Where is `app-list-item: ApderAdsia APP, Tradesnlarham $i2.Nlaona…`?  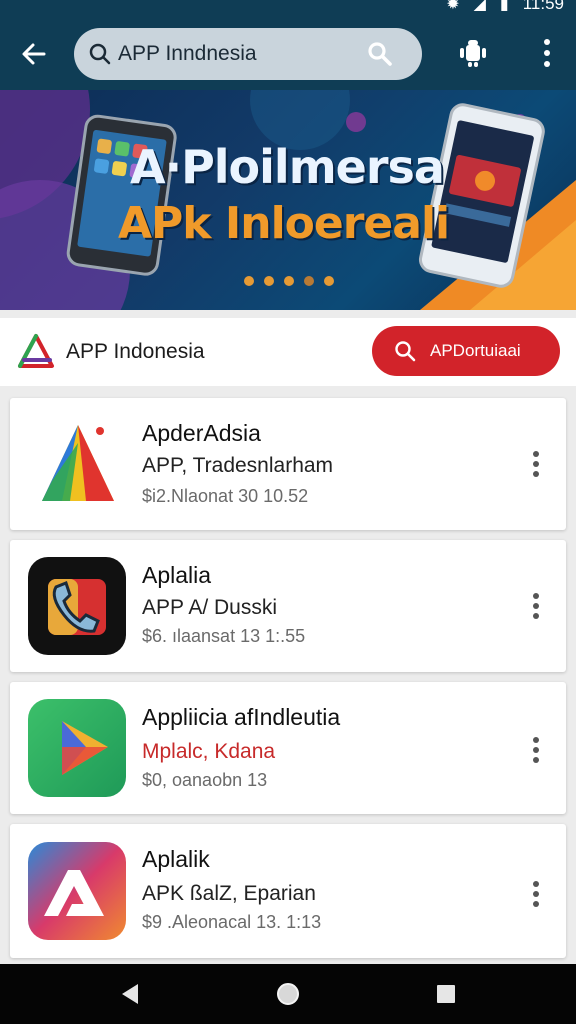
app-list-item: ApderAdsia APP, Tradesnlarham $i2.Nlaona… is located at coordinates (288, 464).